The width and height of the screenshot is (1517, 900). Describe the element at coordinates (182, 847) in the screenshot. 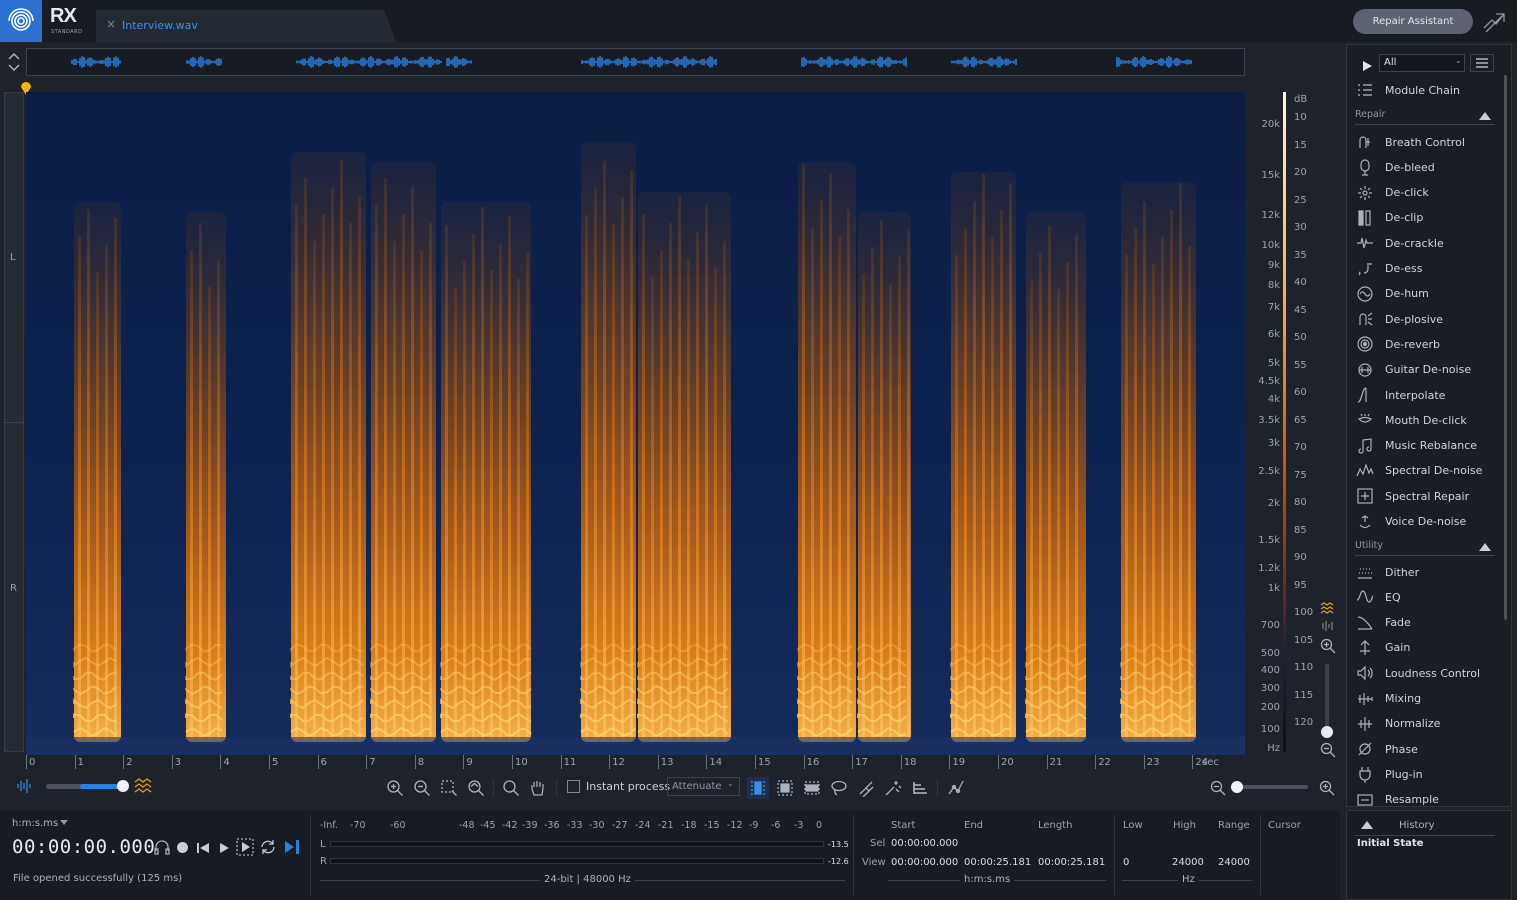

I see `record-button-icon` at that location.